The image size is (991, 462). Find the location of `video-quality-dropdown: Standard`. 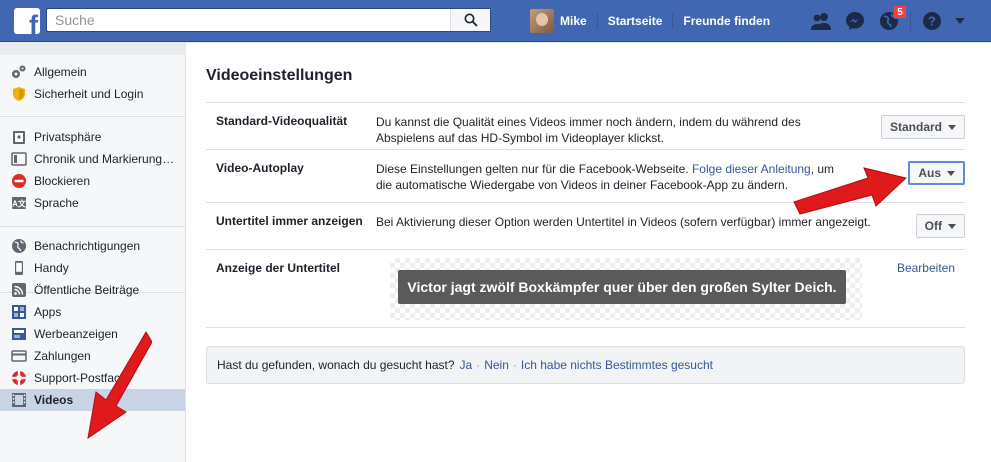

video-quality-dropdown: Standard is located at coordinates (922, 127).